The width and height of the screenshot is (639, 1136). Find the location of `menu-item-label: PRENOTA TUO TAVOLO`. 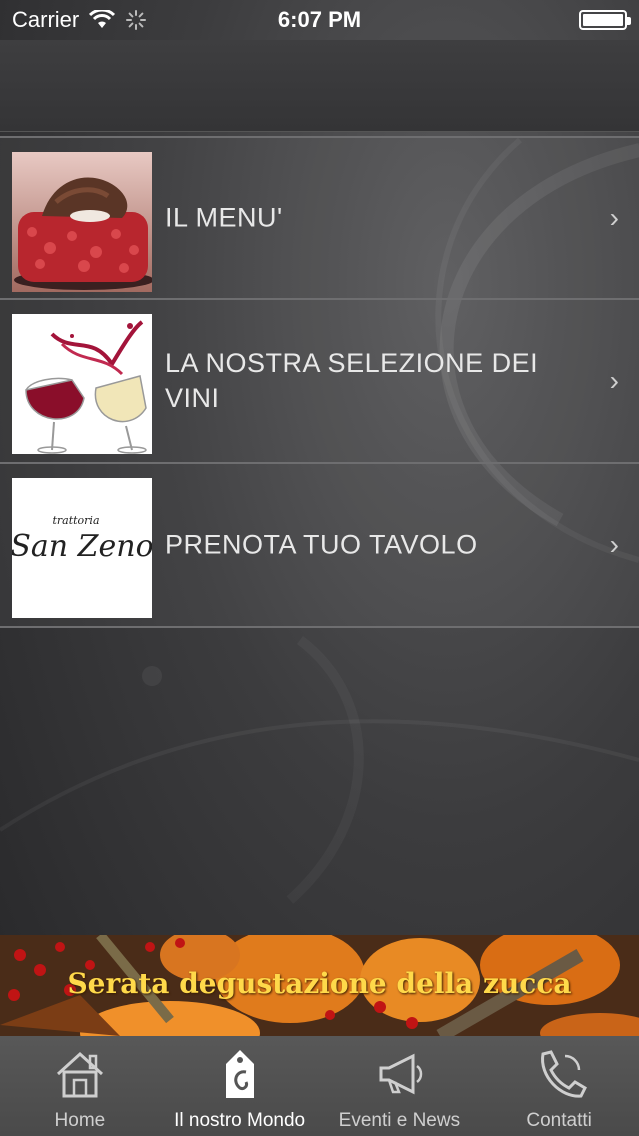

menu-item-label: PRENOTA TUO TAVOLO is located at coordinates (321, 544).